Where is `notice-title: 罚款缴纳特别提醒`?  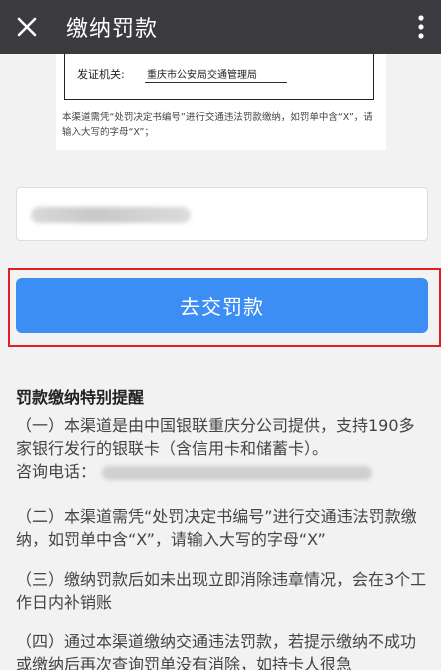 notice-title: 罚款缴纳特别提醒 is located at coordinates (80, 397).